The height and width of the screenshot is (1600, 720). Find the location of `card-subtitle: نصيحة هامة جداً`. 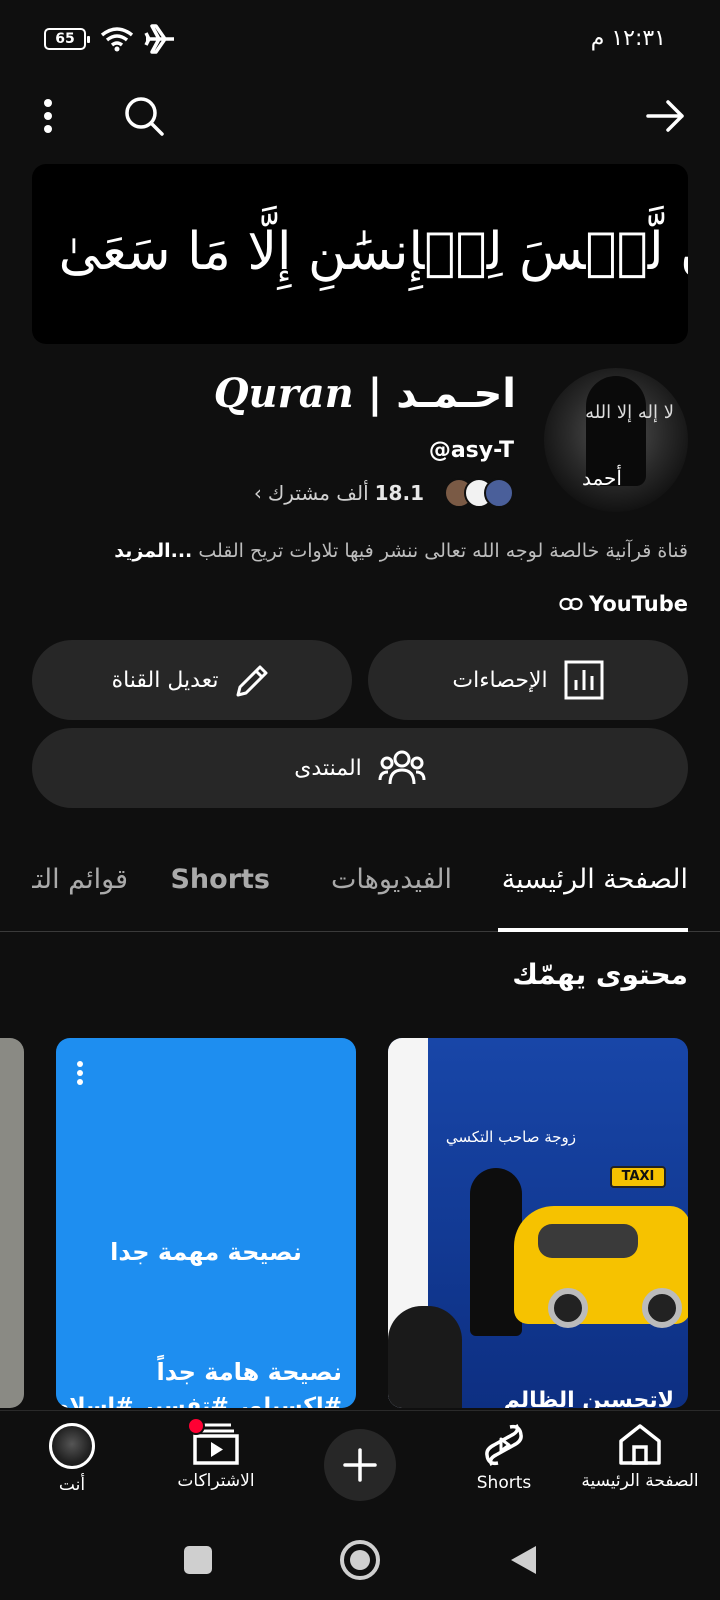

card-subtitle: نصيحة هامة جداً is located at coordinates (249, 1372).